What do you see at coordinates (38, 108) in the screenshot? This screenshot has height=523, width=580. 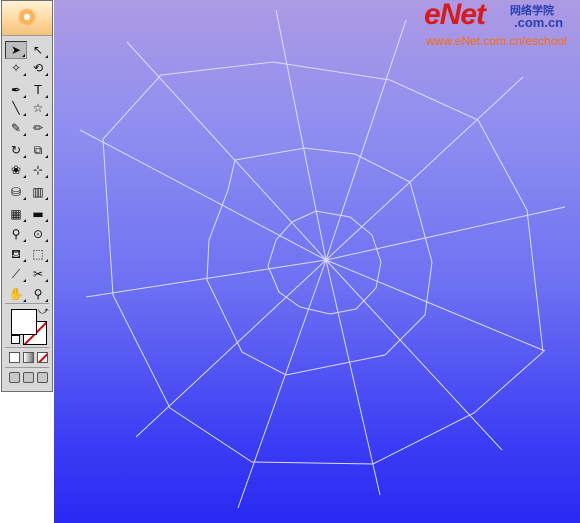 I see `star-tool: ☆` at bounding box center [38, 108].